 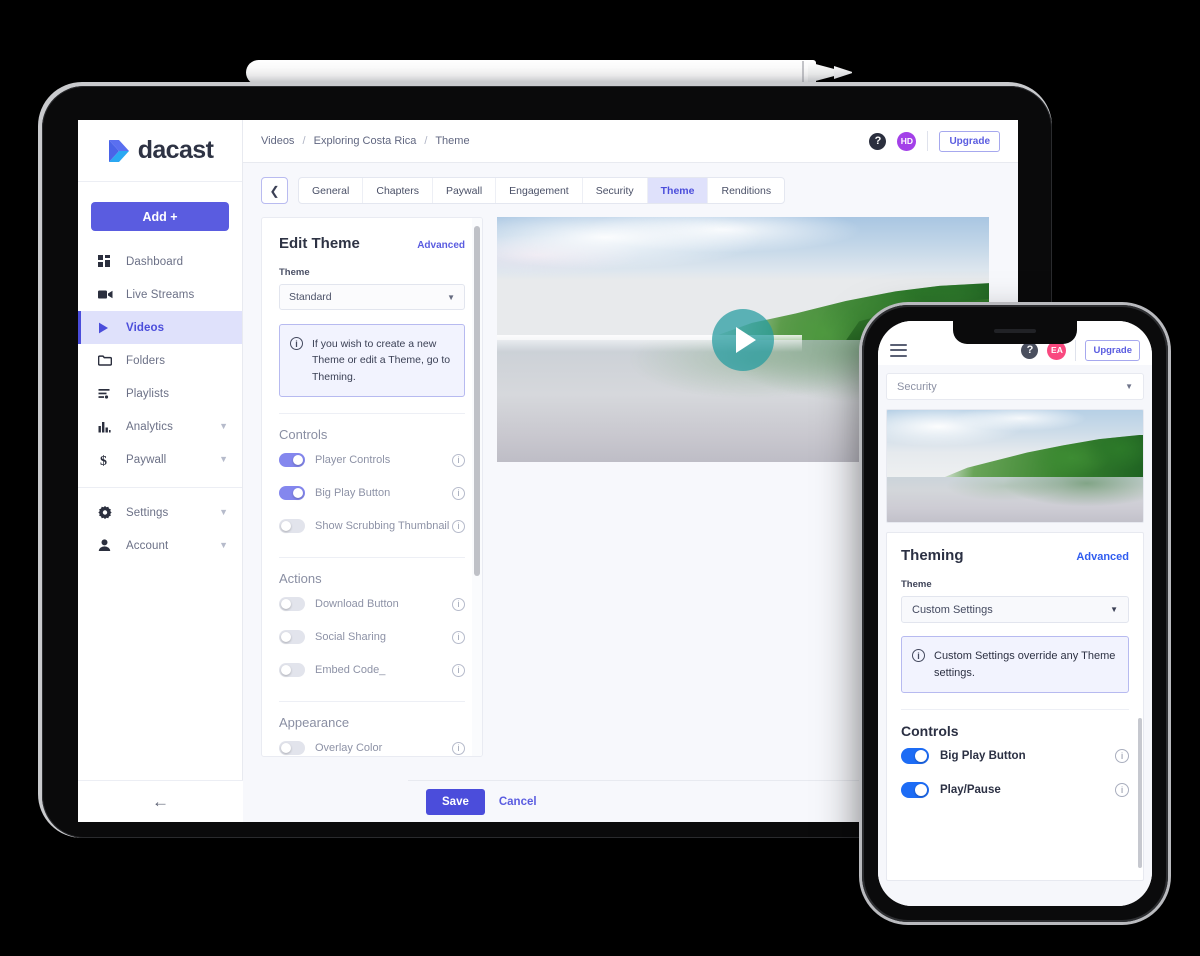 I want to click on sidebar-item-settings: Settings ▼, so click(x=160, y=512).